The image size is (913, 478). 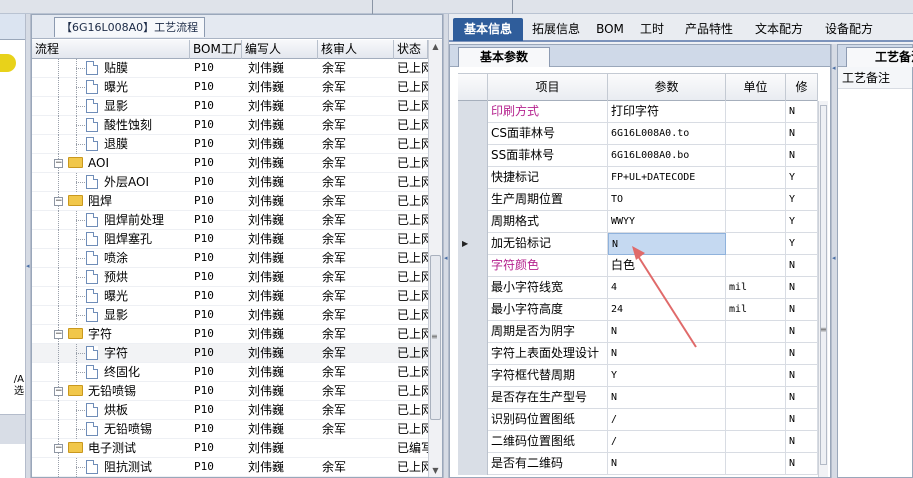 I want to click on tree-node-label: 酸性蚀刻, so click(x=119, y=125).